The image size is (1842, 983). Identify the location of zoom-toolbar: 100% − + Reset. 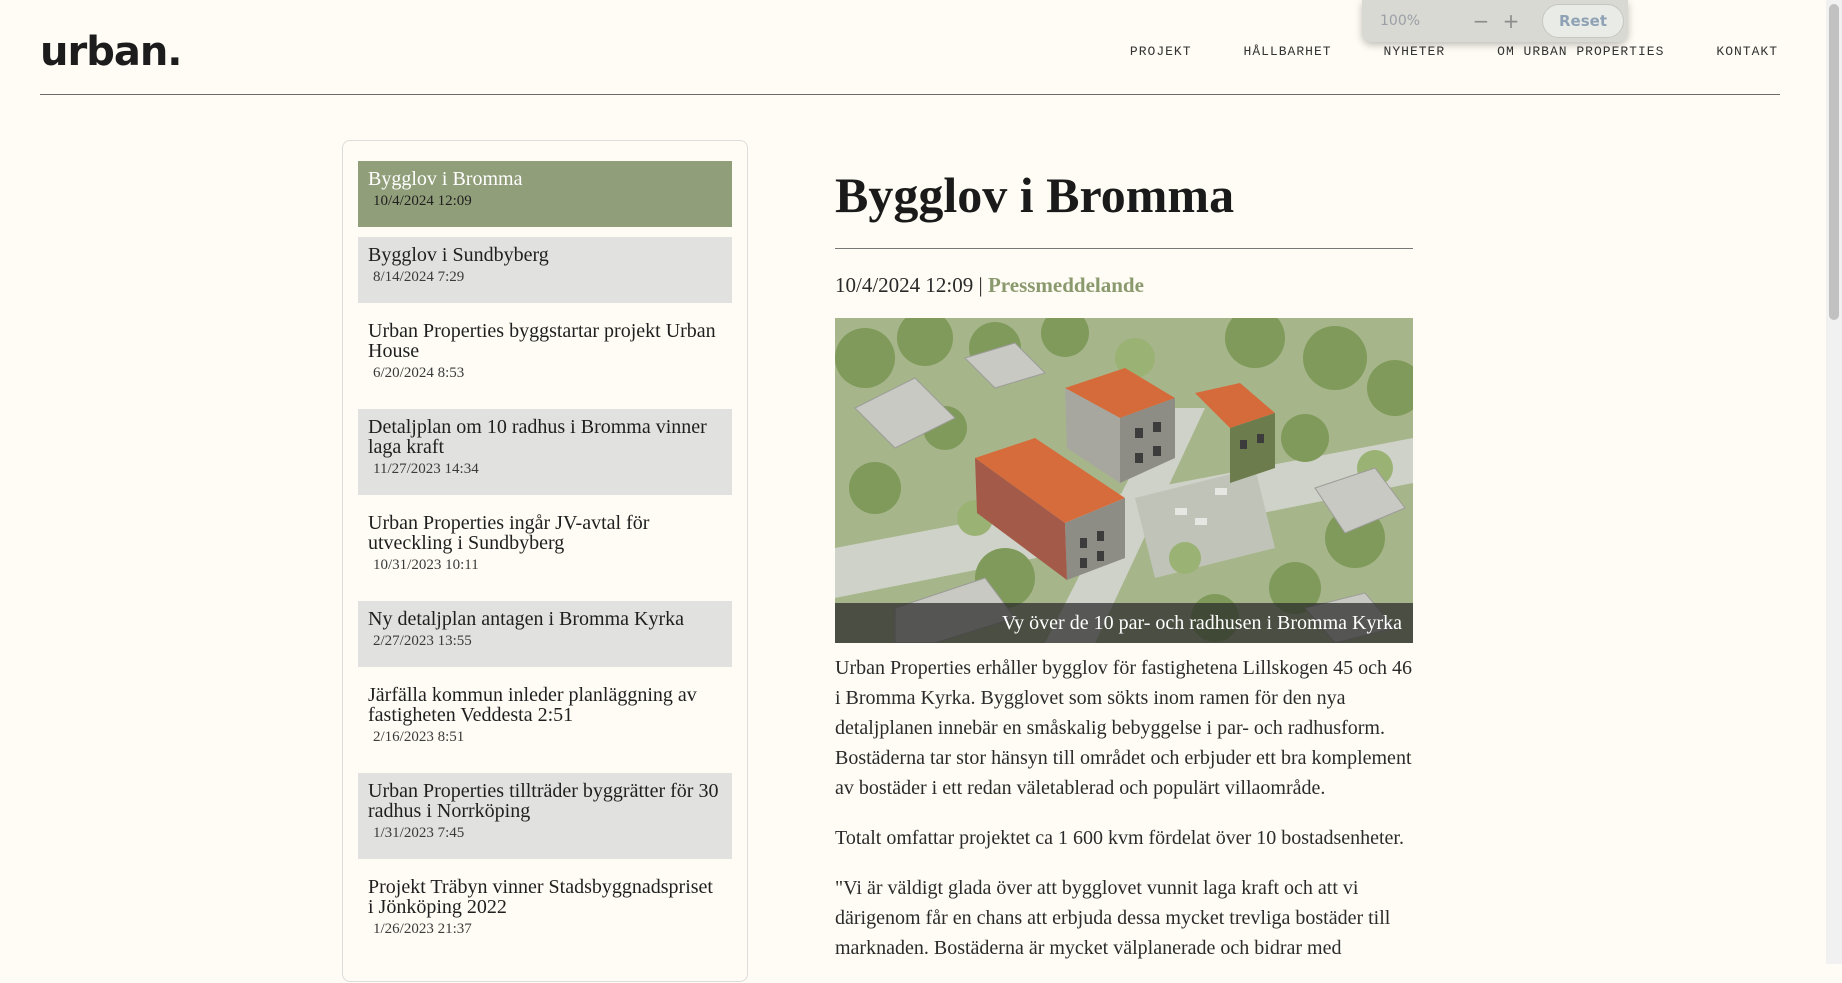
(1495, 21).